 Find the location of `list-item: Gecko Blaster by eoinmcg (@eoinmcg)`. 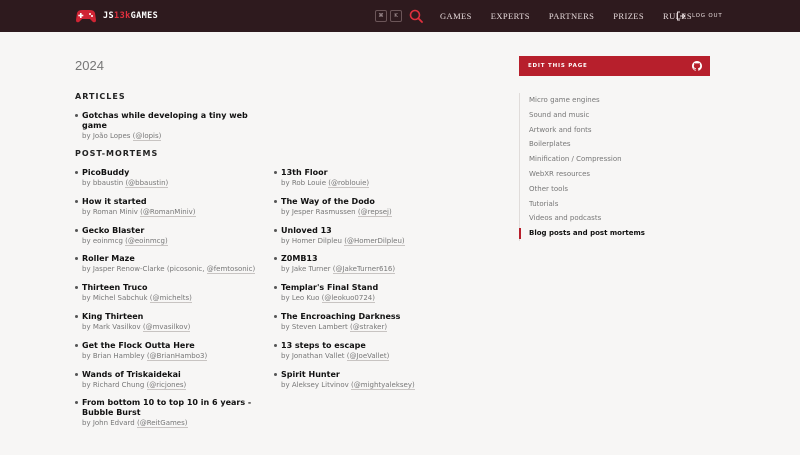

list-item: Gecko Blaster by eoinmcg (@eoinmcg) is located at coordinates (170, 236).